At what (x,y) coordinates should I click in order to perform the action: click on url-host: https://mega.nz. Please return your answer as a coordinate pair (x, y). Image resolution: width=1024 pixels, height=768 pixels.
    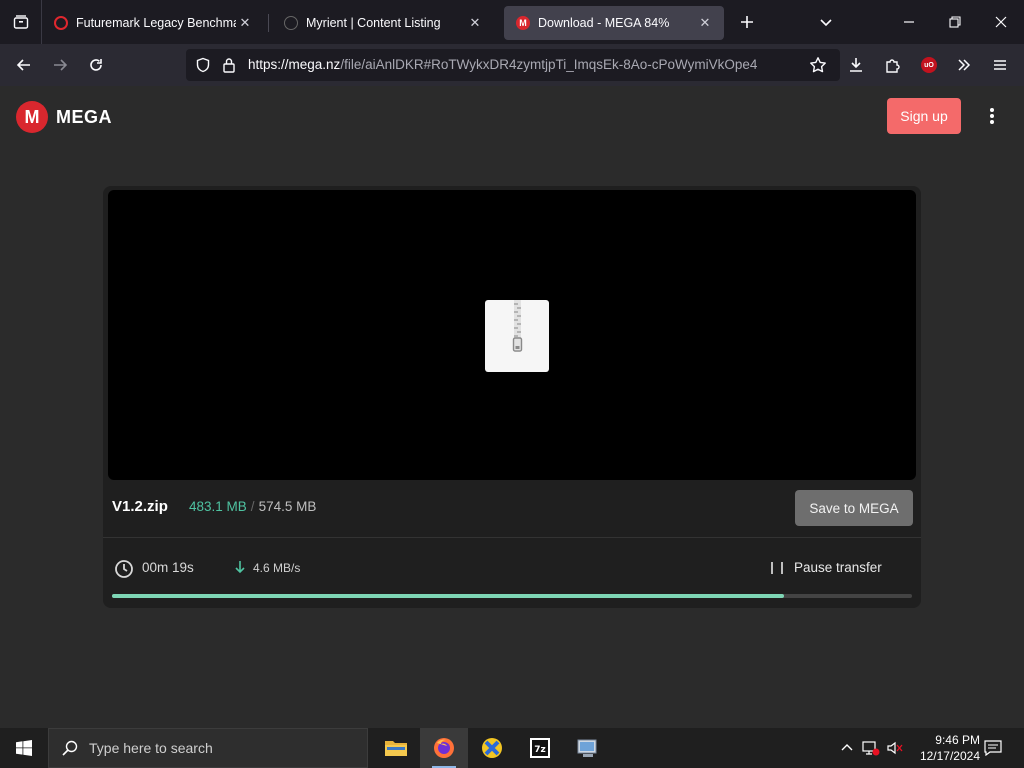
    Looking at the image, I should click on (294, 64).